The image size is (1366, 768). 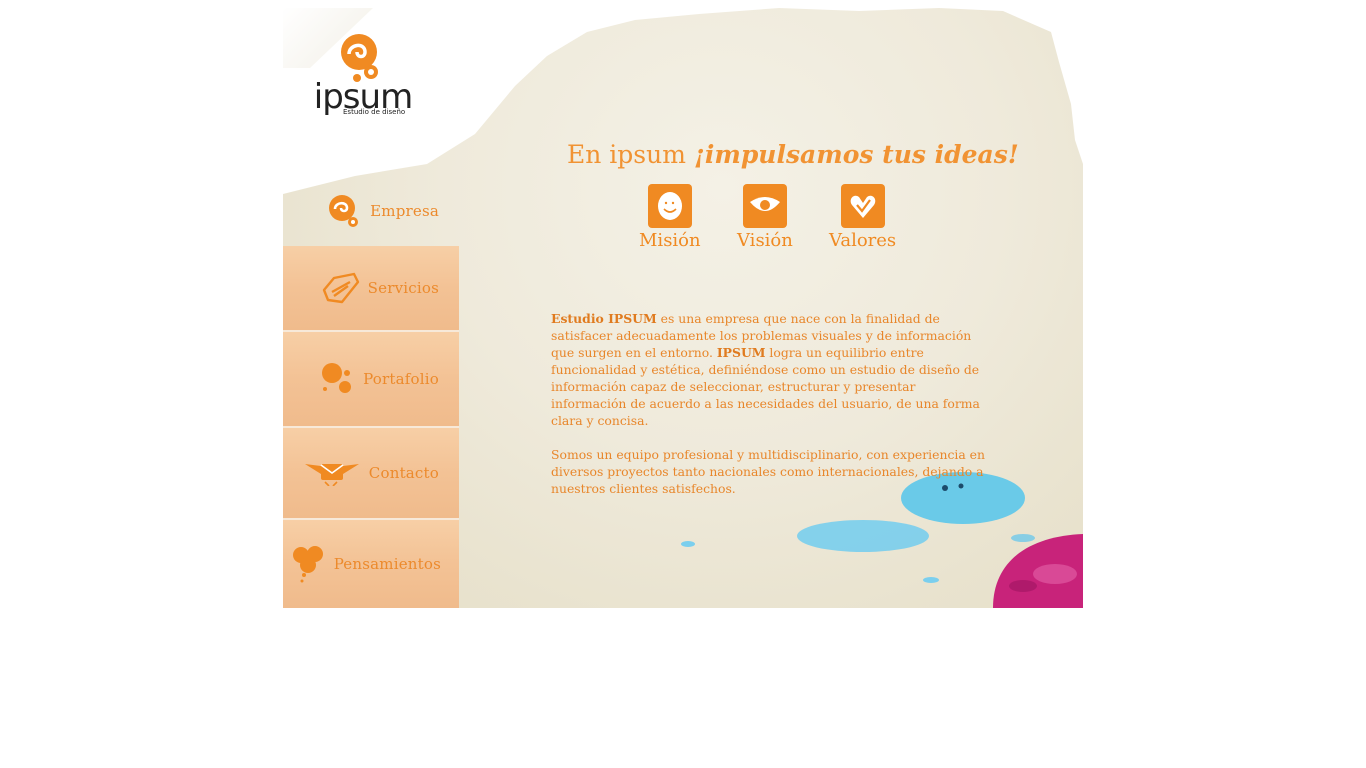 I want to click on nav-label-portafolio: Portafolio, so click(x=401, y=379).